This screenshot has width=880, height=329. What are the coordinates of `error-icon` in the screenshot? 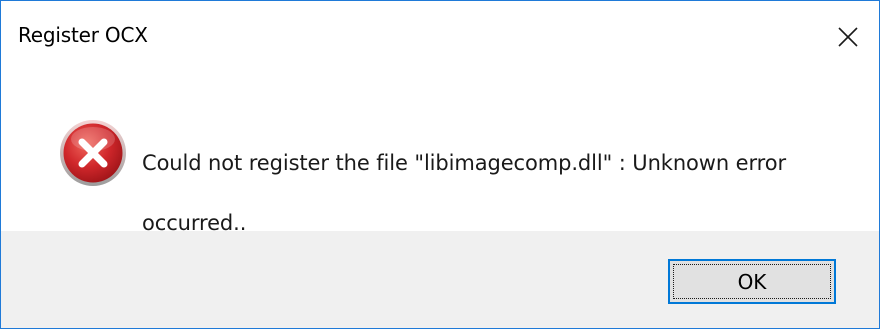 It's located at (93, 153).